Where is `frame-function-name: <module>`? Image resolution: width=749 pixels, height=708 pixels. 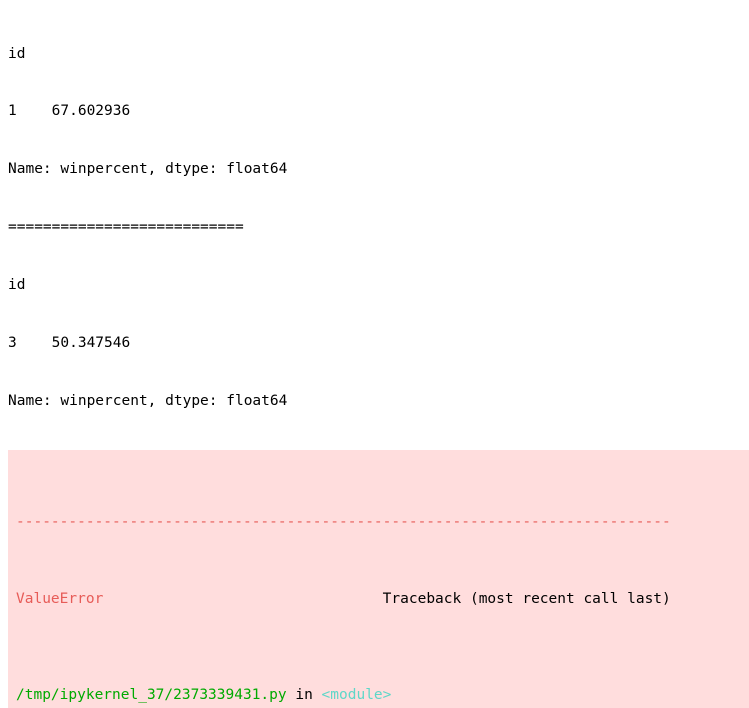 frame-function-name: <module> is located at coordinates (356, 695).